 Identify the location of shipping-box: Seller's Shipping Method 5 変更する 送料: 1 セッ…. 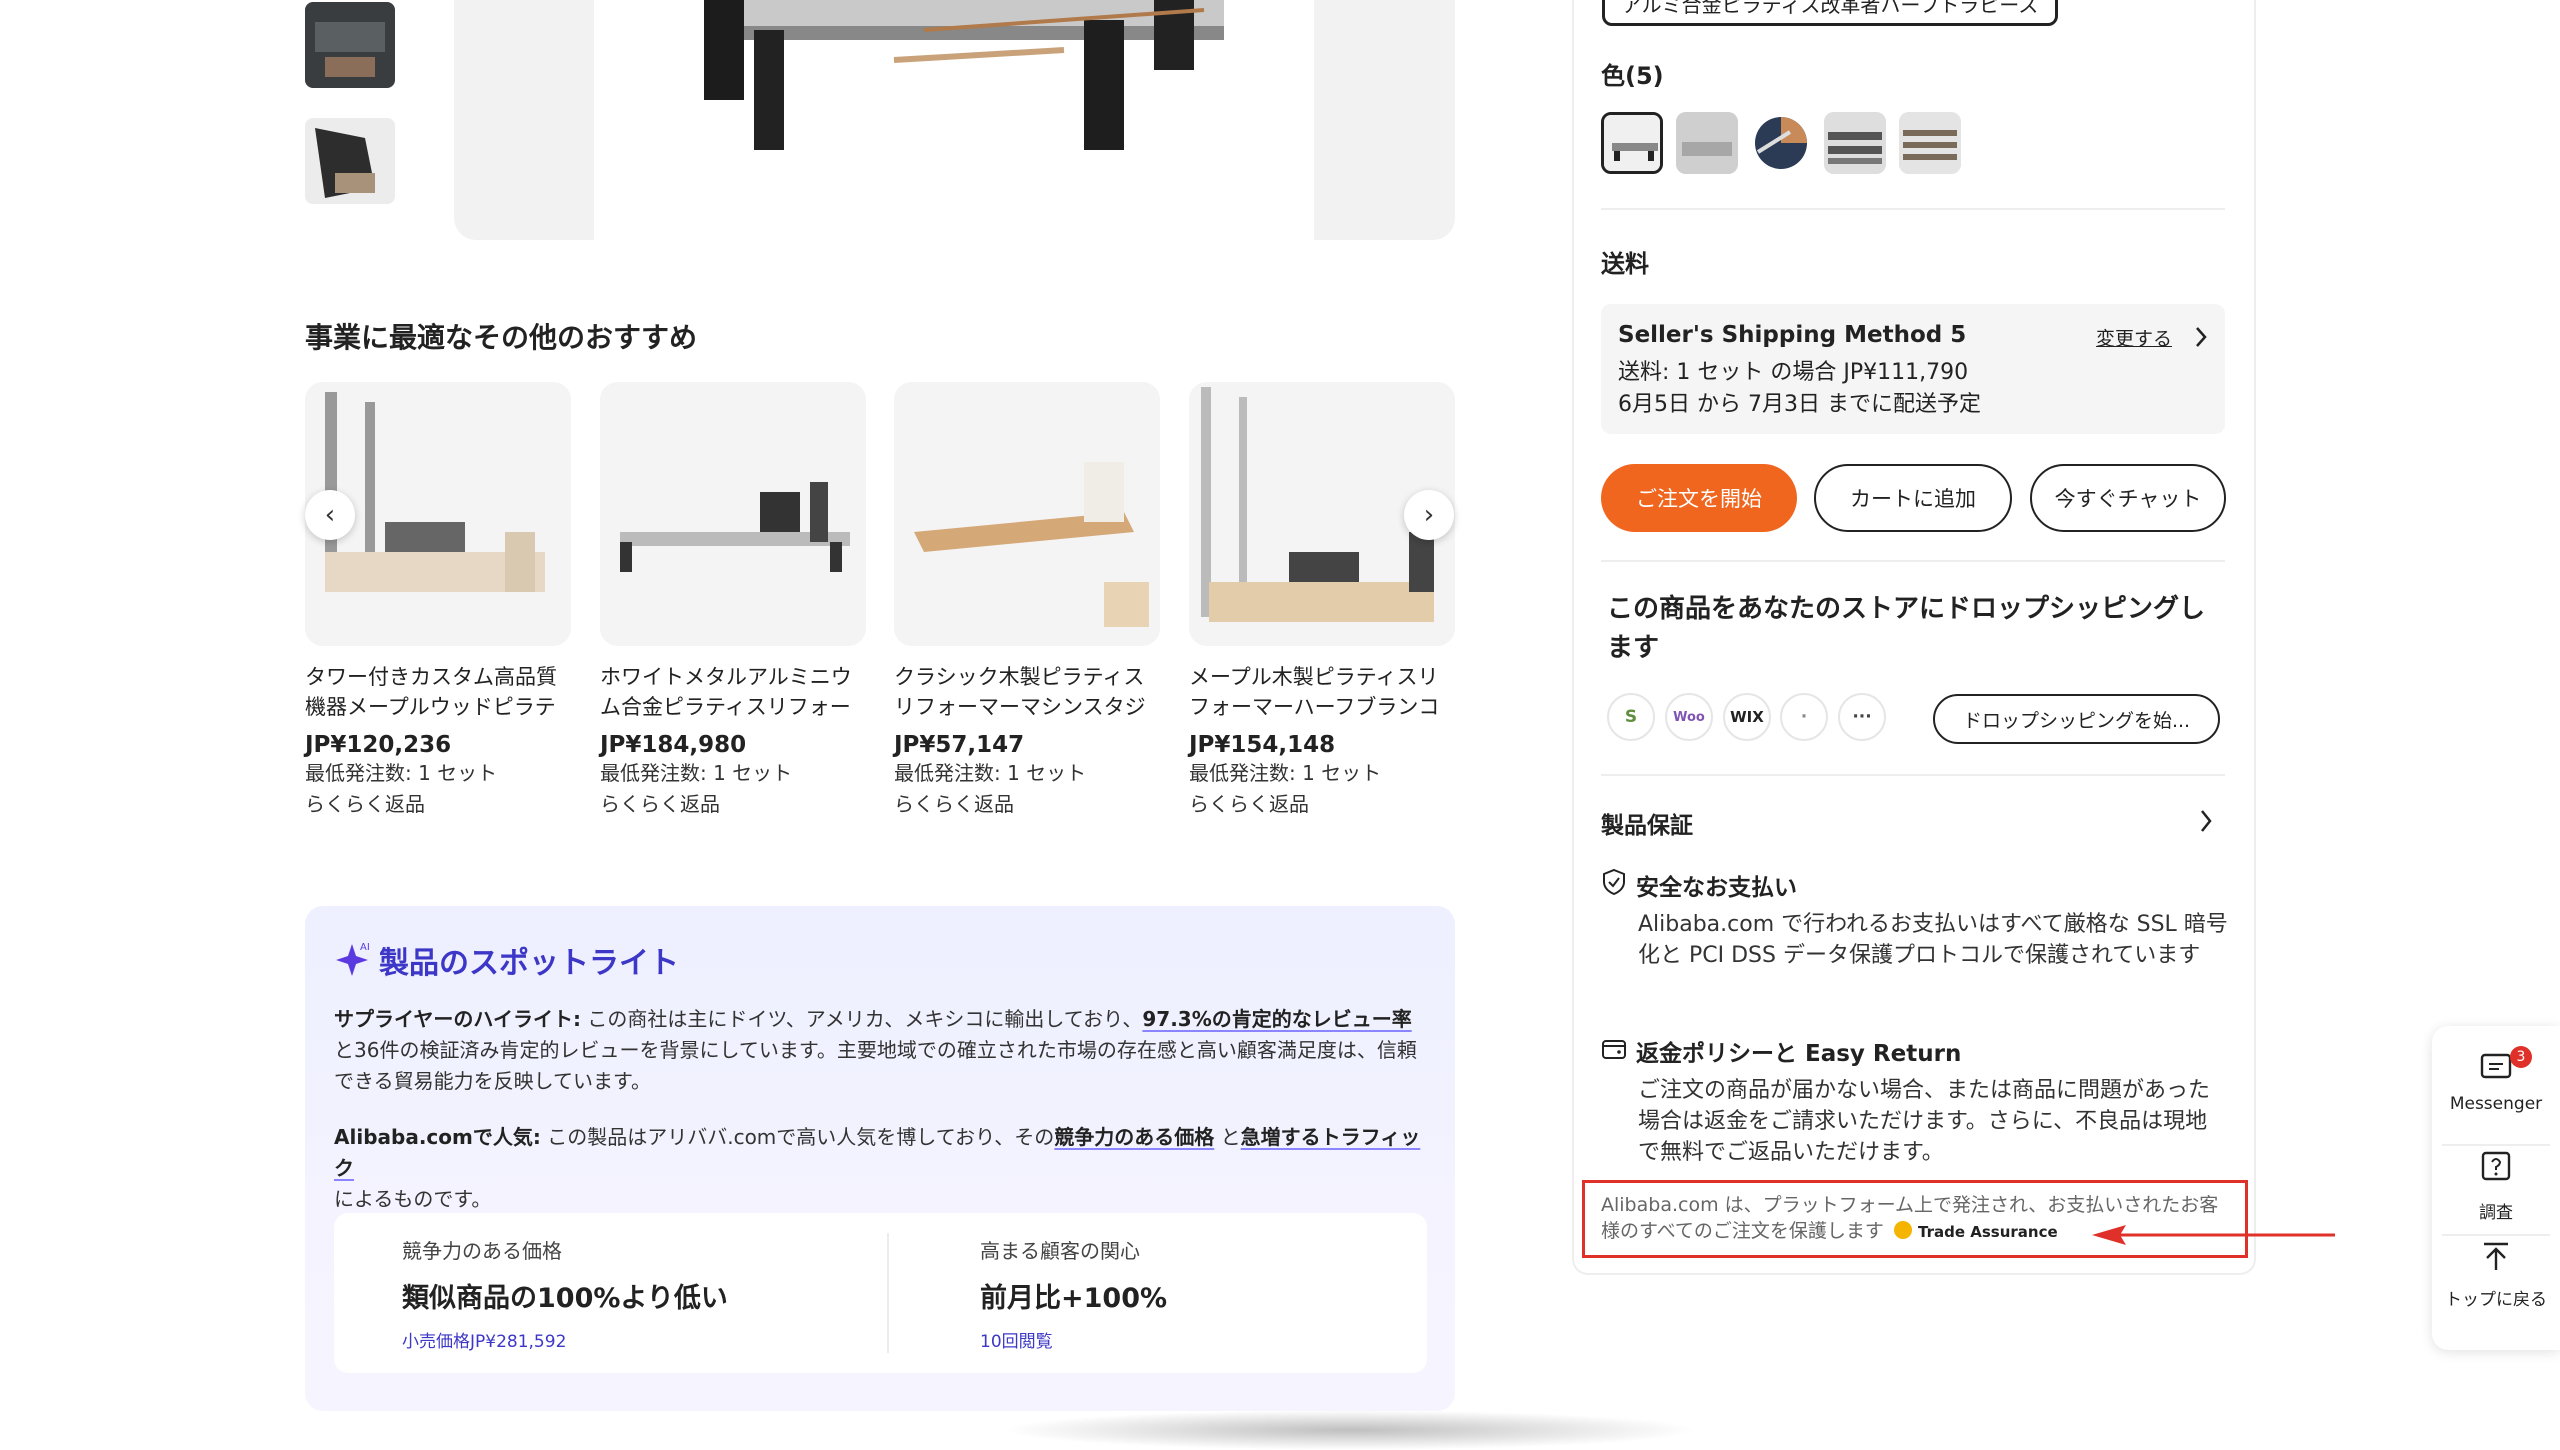
(1913, 369).